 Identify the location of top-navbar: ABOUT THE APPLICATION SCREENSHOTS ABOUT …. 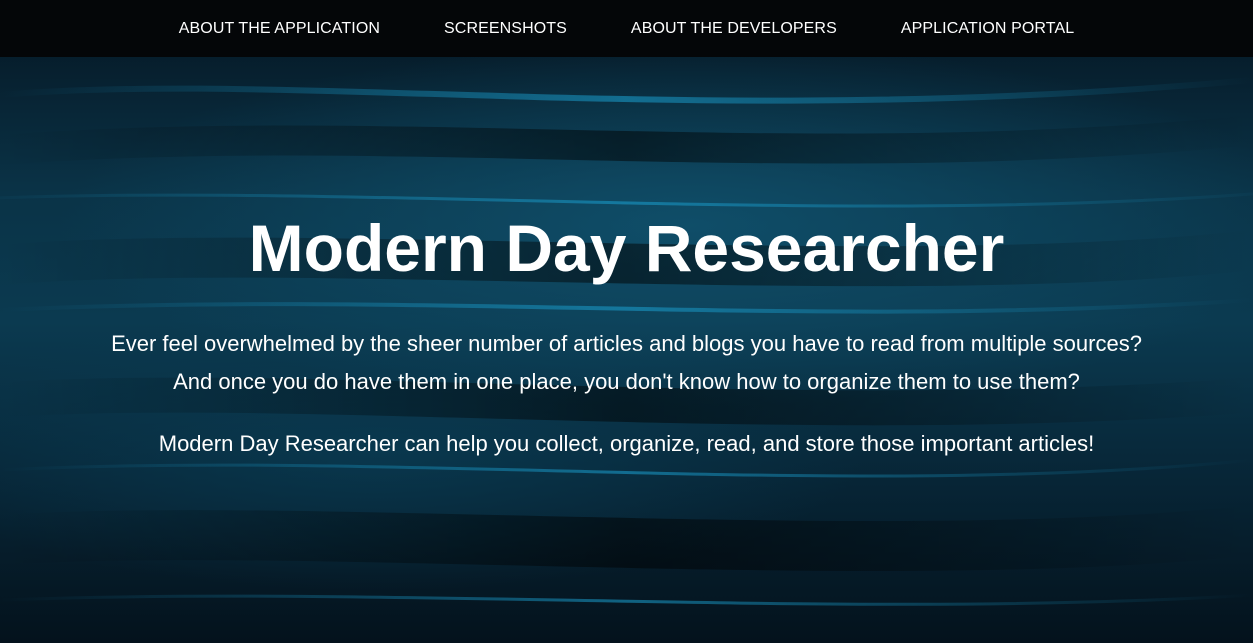
(626, 28).